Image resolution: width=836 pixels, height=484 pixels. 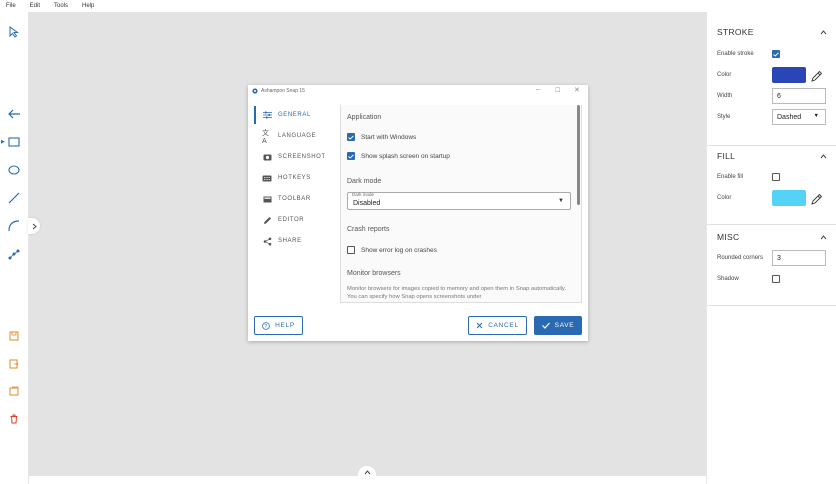 What do you see at coordinates (726, 156) in the screenshot?
I see `fill-section-title: FILL` at bounding box center [726, 156].